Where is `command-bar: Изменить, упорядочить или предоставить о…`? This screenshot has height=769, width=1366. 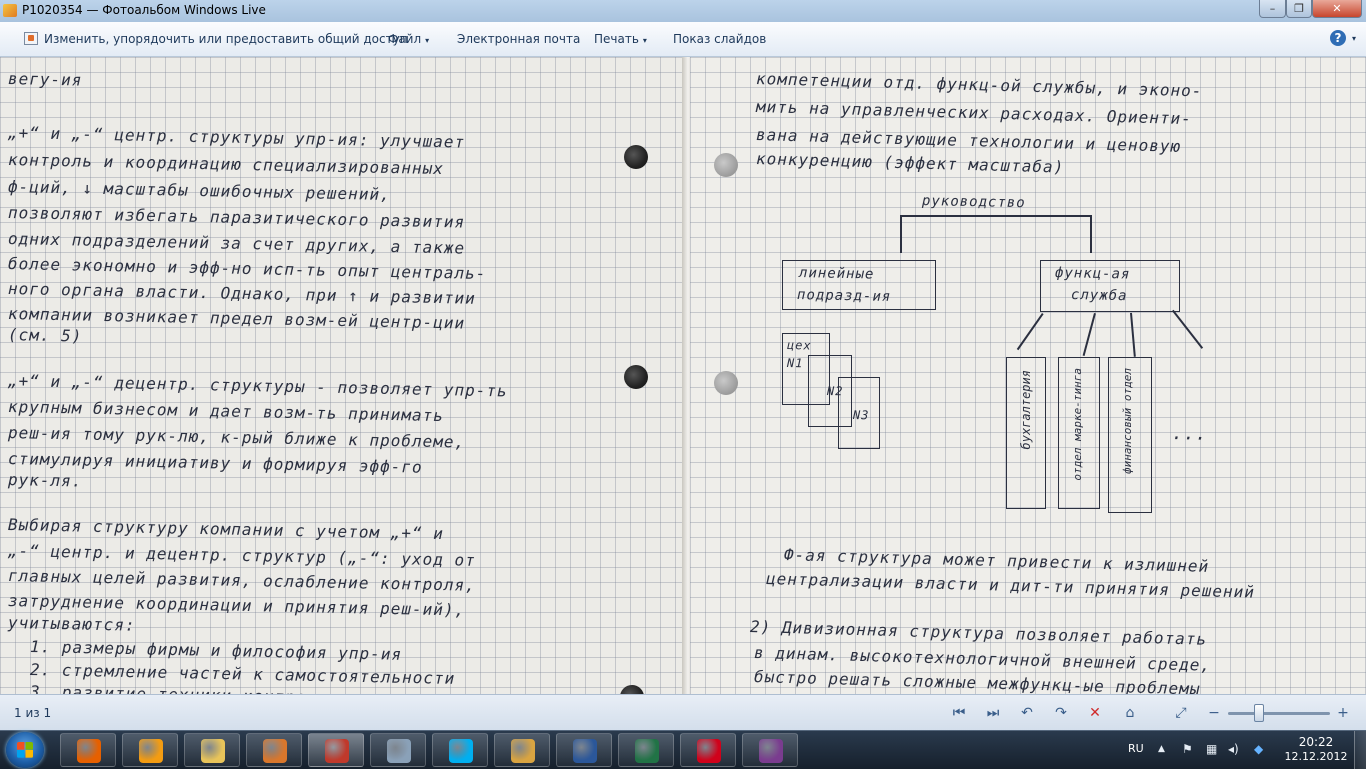 command-bar: Изменить, упорядочить или предоставить о… is located at coordinates (683, 39).